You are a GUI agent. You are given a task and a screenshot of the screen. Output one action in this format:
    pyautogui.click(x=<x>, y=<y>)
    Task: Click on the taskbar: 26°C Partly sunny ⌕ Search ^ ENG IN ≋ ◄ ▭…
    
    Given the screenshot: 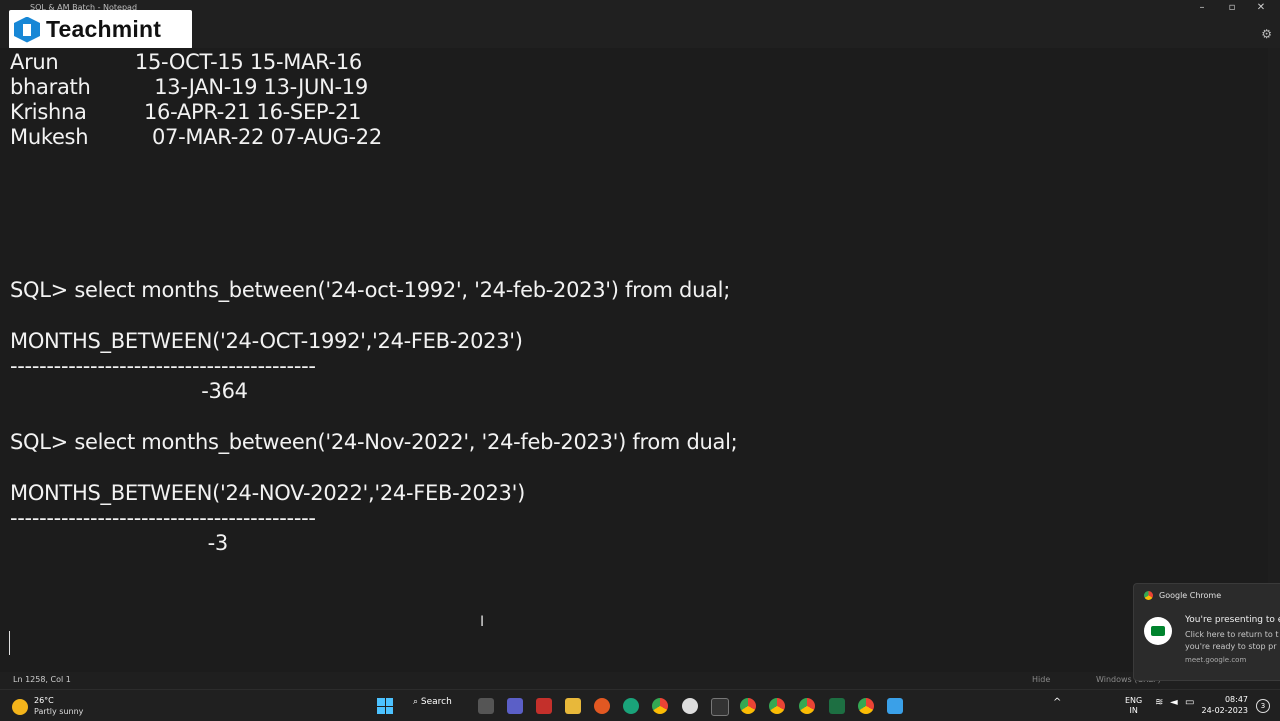 What is the action you would take?
    pyautogui.click(x=640, y=705)
    